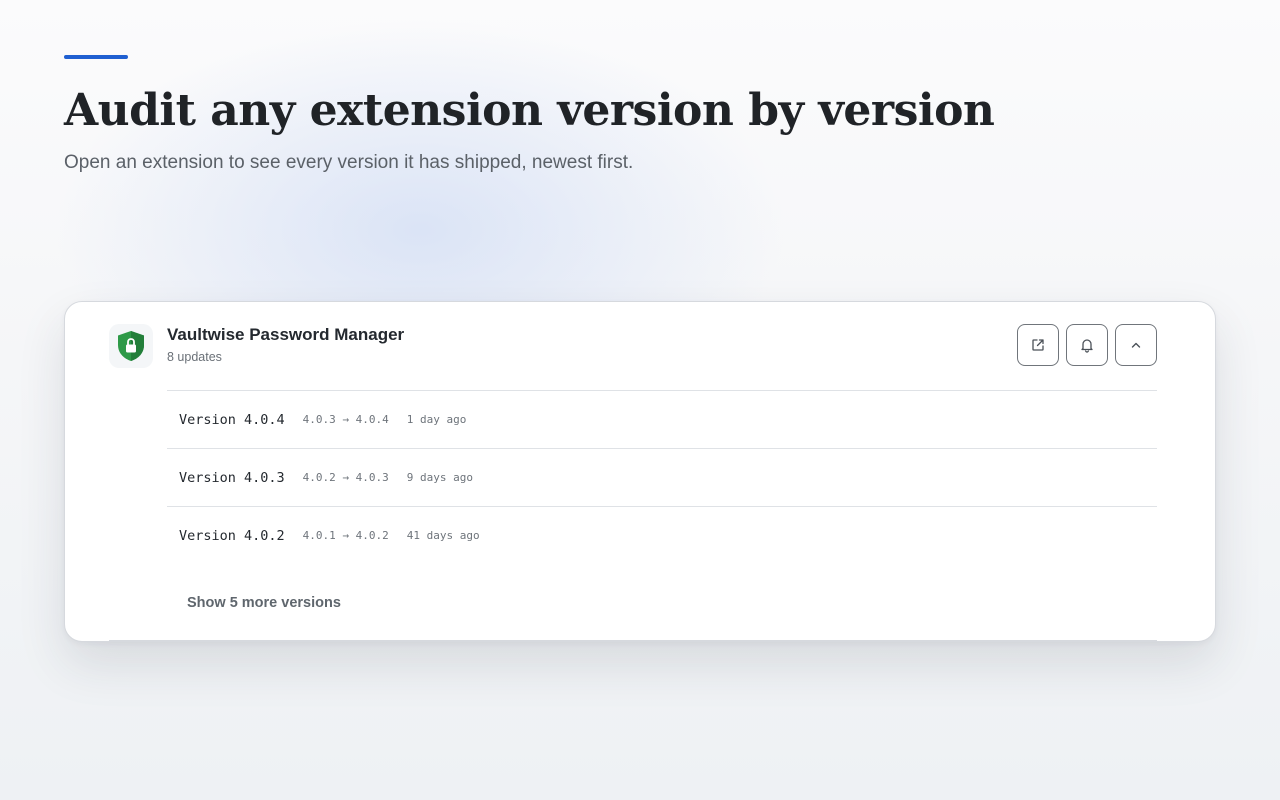 The image size is (1280, 800). I want to click on divider, so click(633, 640).